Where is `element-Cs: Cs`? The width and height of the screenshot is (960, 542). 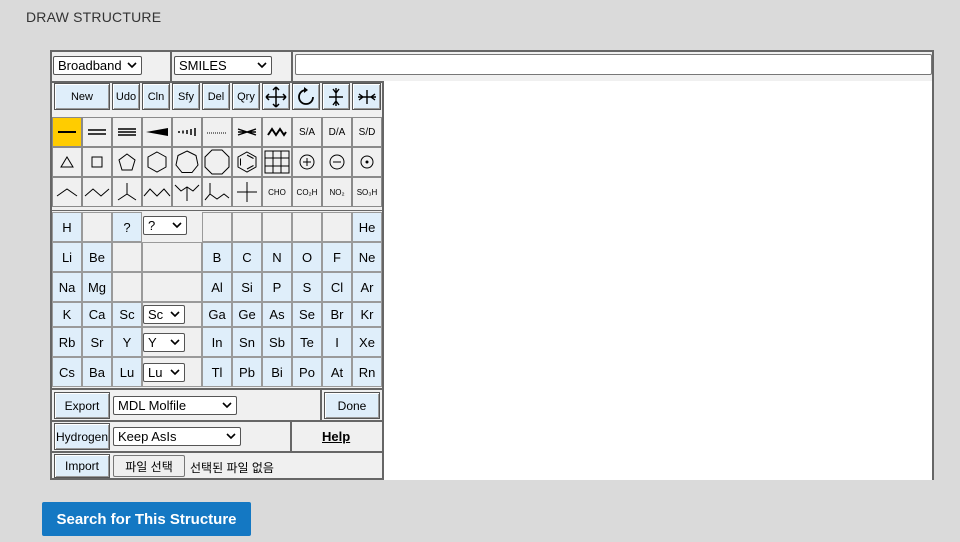 element-Cs: Cs is located at coordinates (67, 372).